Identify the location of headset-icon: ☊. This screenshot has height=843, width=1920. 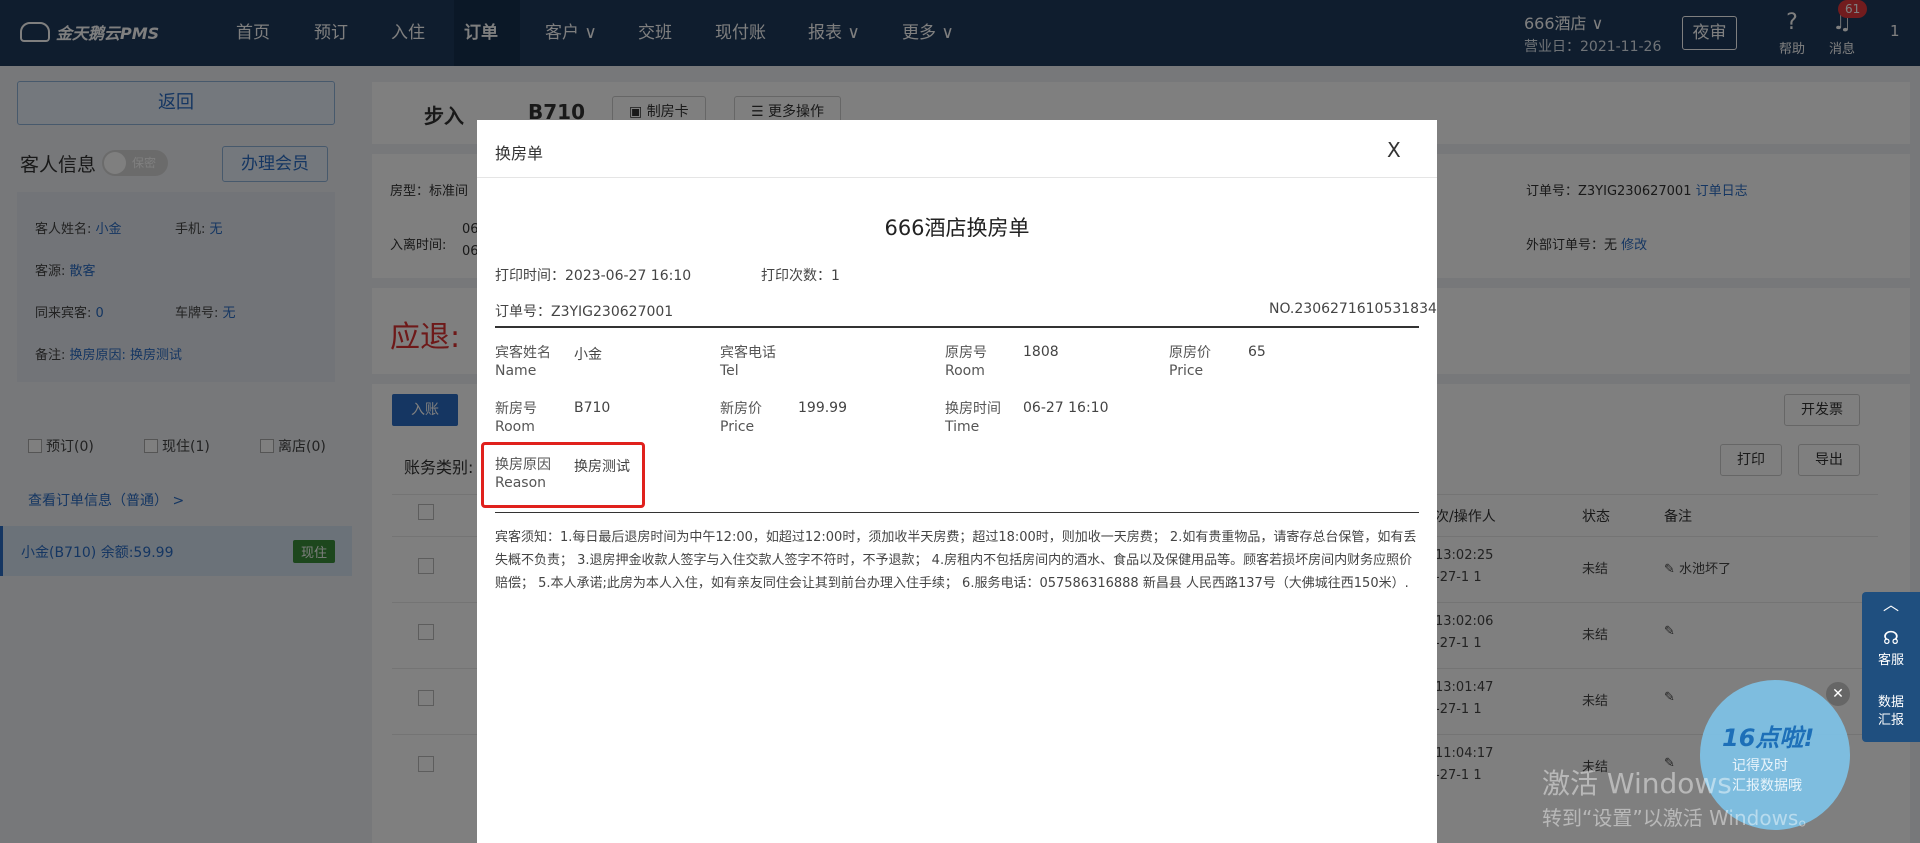
(1891, 638).